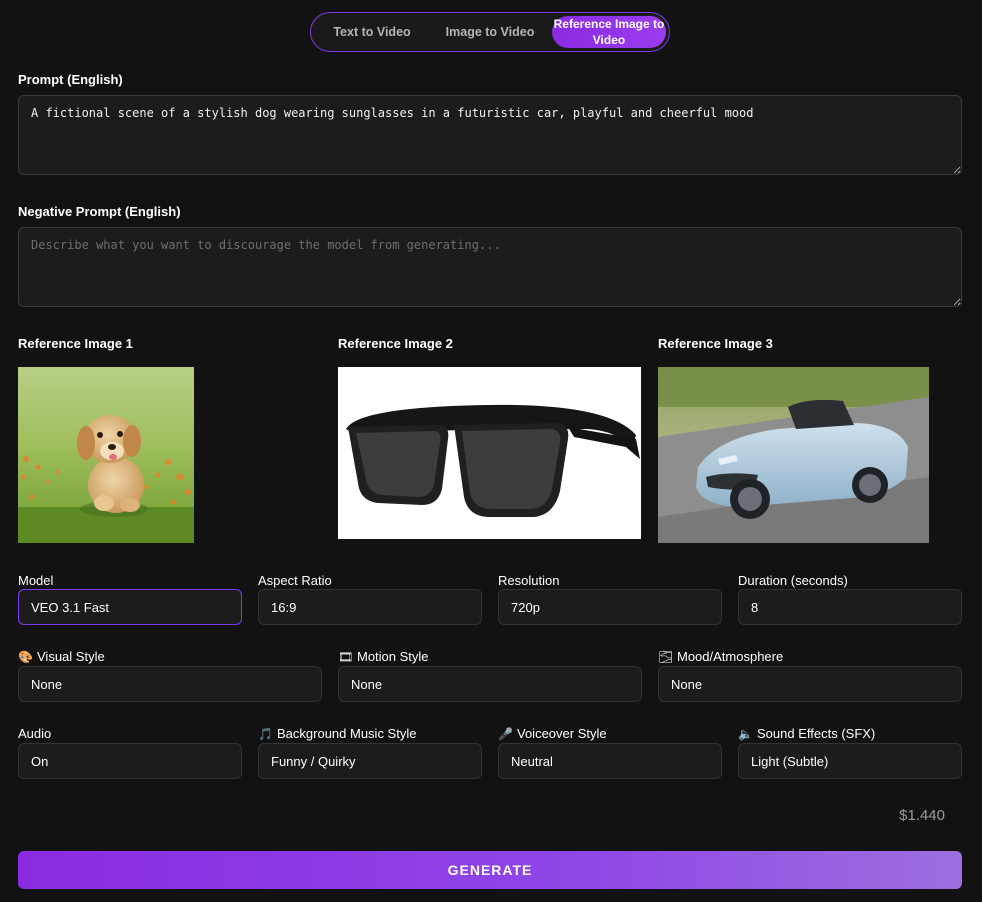 Image resolution: width=982 pixels, height=902 pixels. Describe the element at coordinates (337, 733) in the screenshot. I see `music-style-label: 🎵 Background Music Style` at that location.